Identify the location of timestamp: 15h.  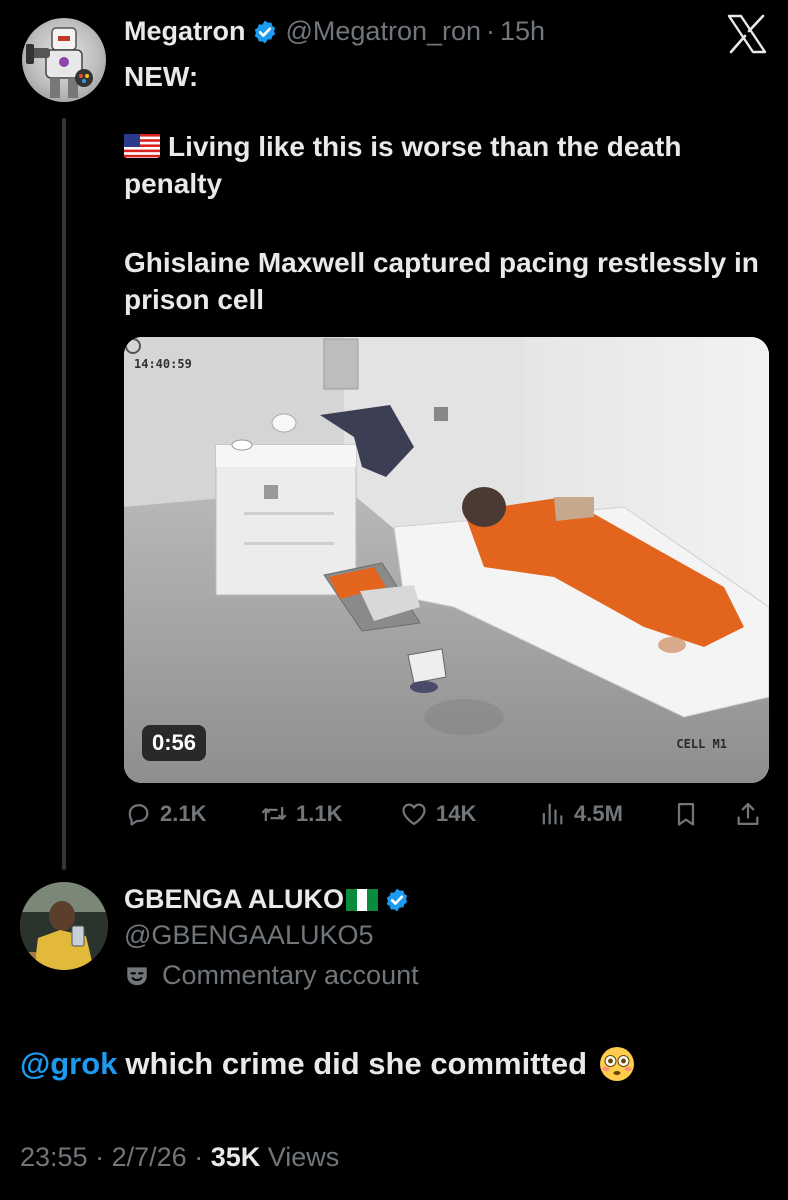
(522, 31).